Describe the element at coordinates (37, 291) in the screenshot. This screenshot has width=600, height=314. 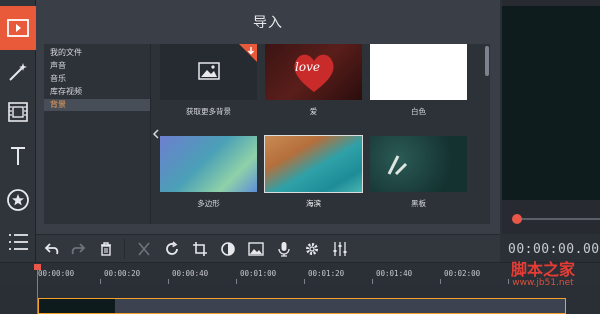
I see `playhead-line` at that location.